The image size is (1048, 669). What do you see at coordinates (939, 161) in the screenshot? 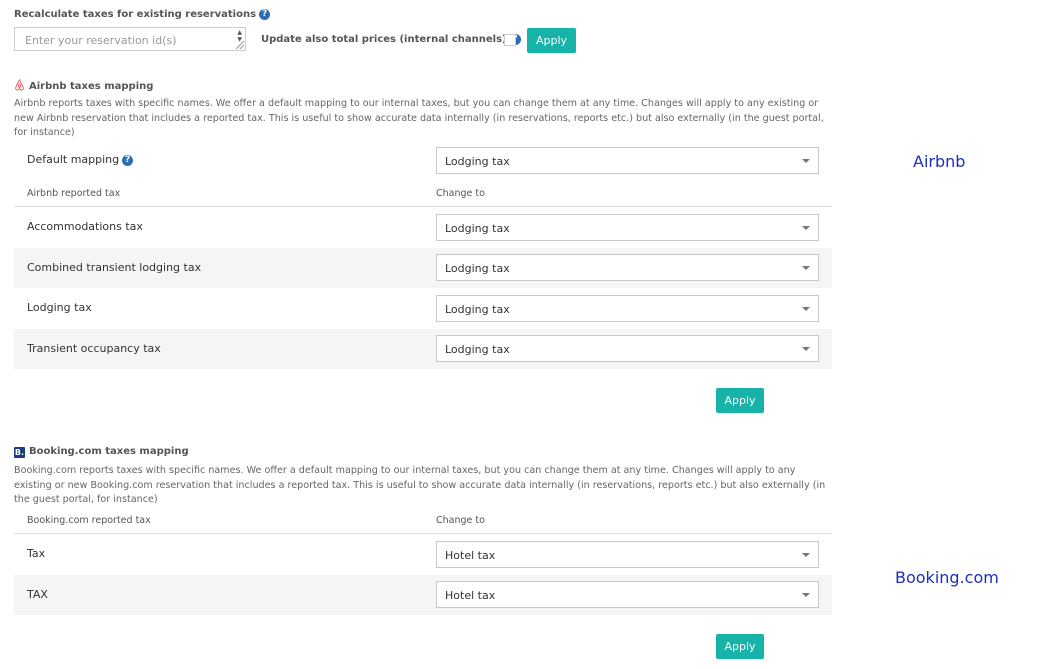
I see `airbnb-side-label: Airbnb` at bounding box center [939, 161].